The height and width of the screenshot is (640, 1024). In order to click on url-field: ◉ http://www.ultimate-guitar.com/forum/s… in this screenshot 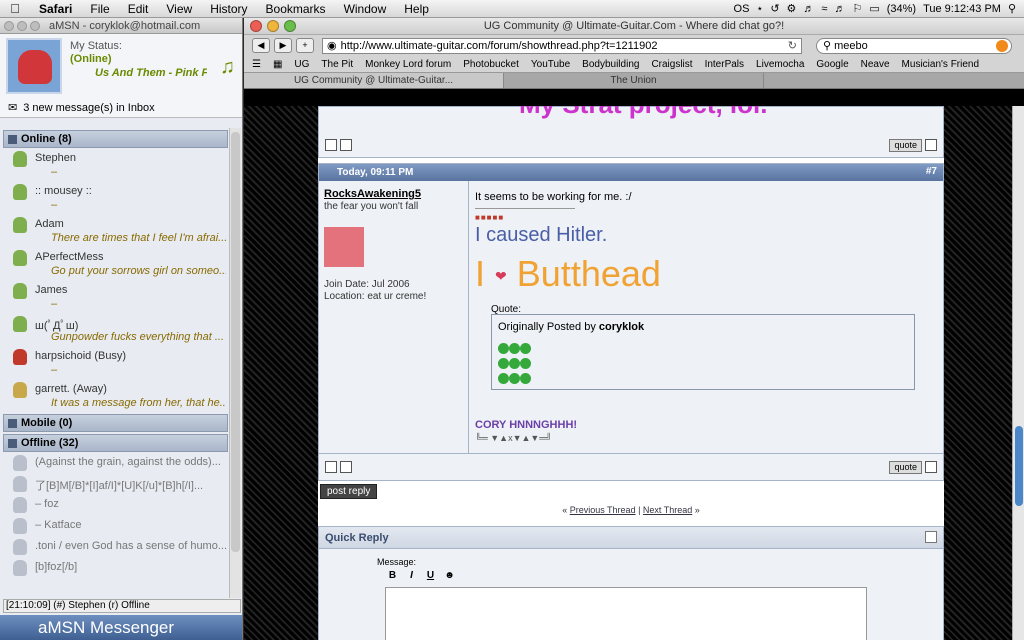, I will do `click(562, 45)`.